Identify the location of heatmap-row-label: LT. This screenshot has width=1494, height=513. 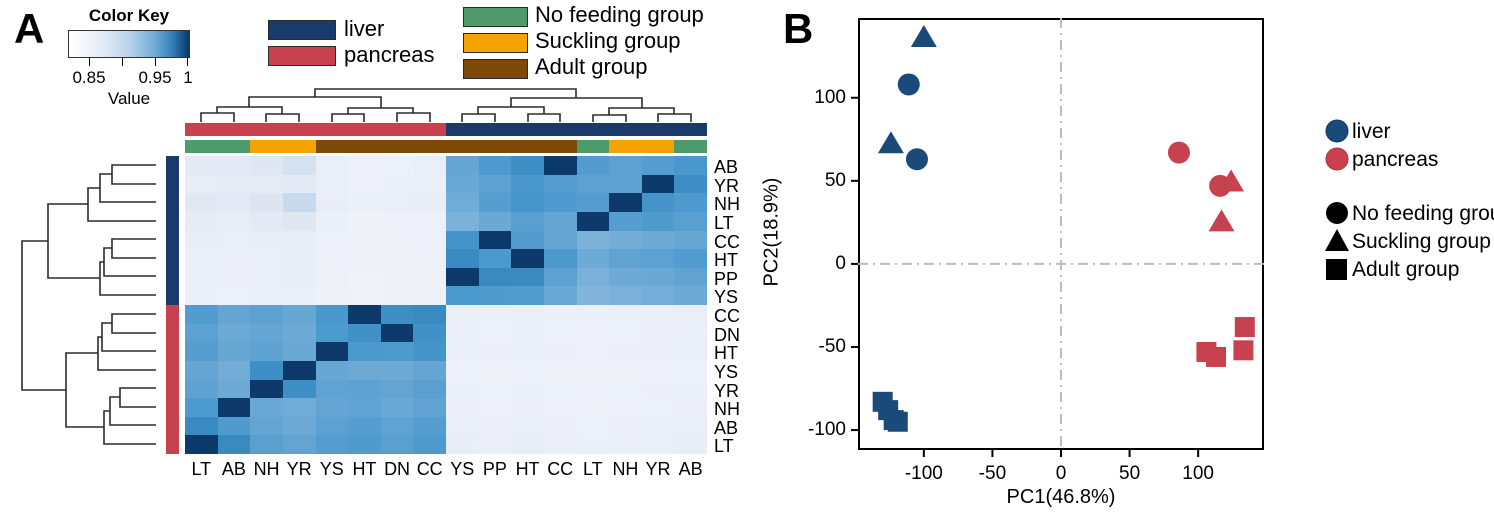
(724, 222).